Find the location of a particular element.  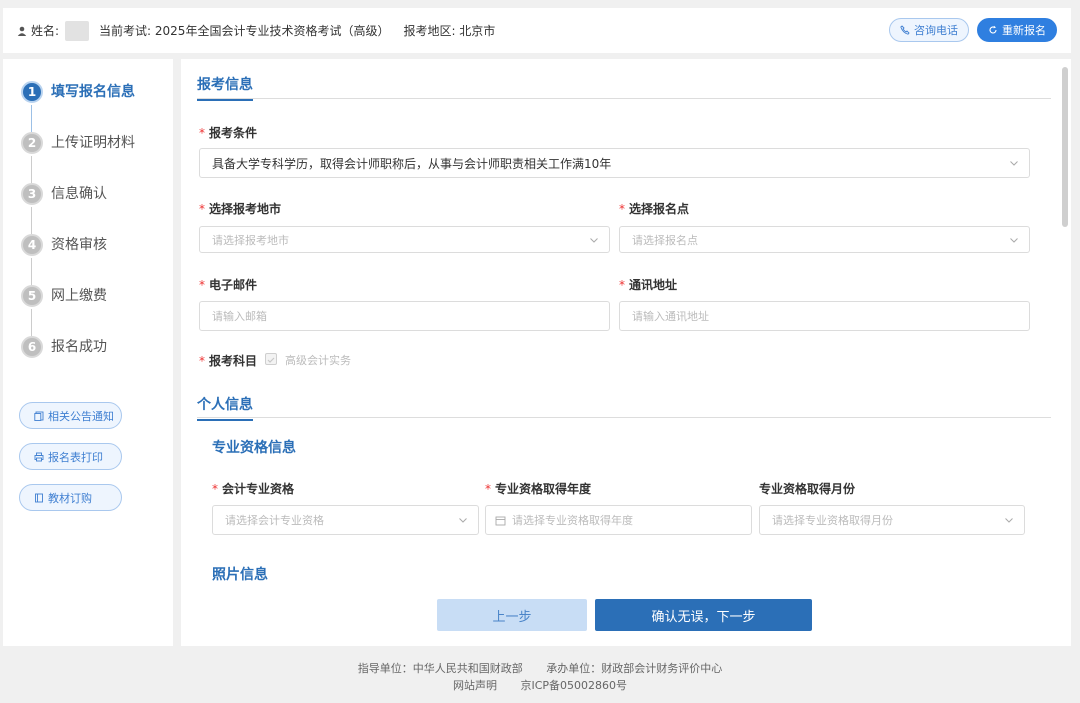

condition-label: * 报考条件 is located at coordinates (228, 133).